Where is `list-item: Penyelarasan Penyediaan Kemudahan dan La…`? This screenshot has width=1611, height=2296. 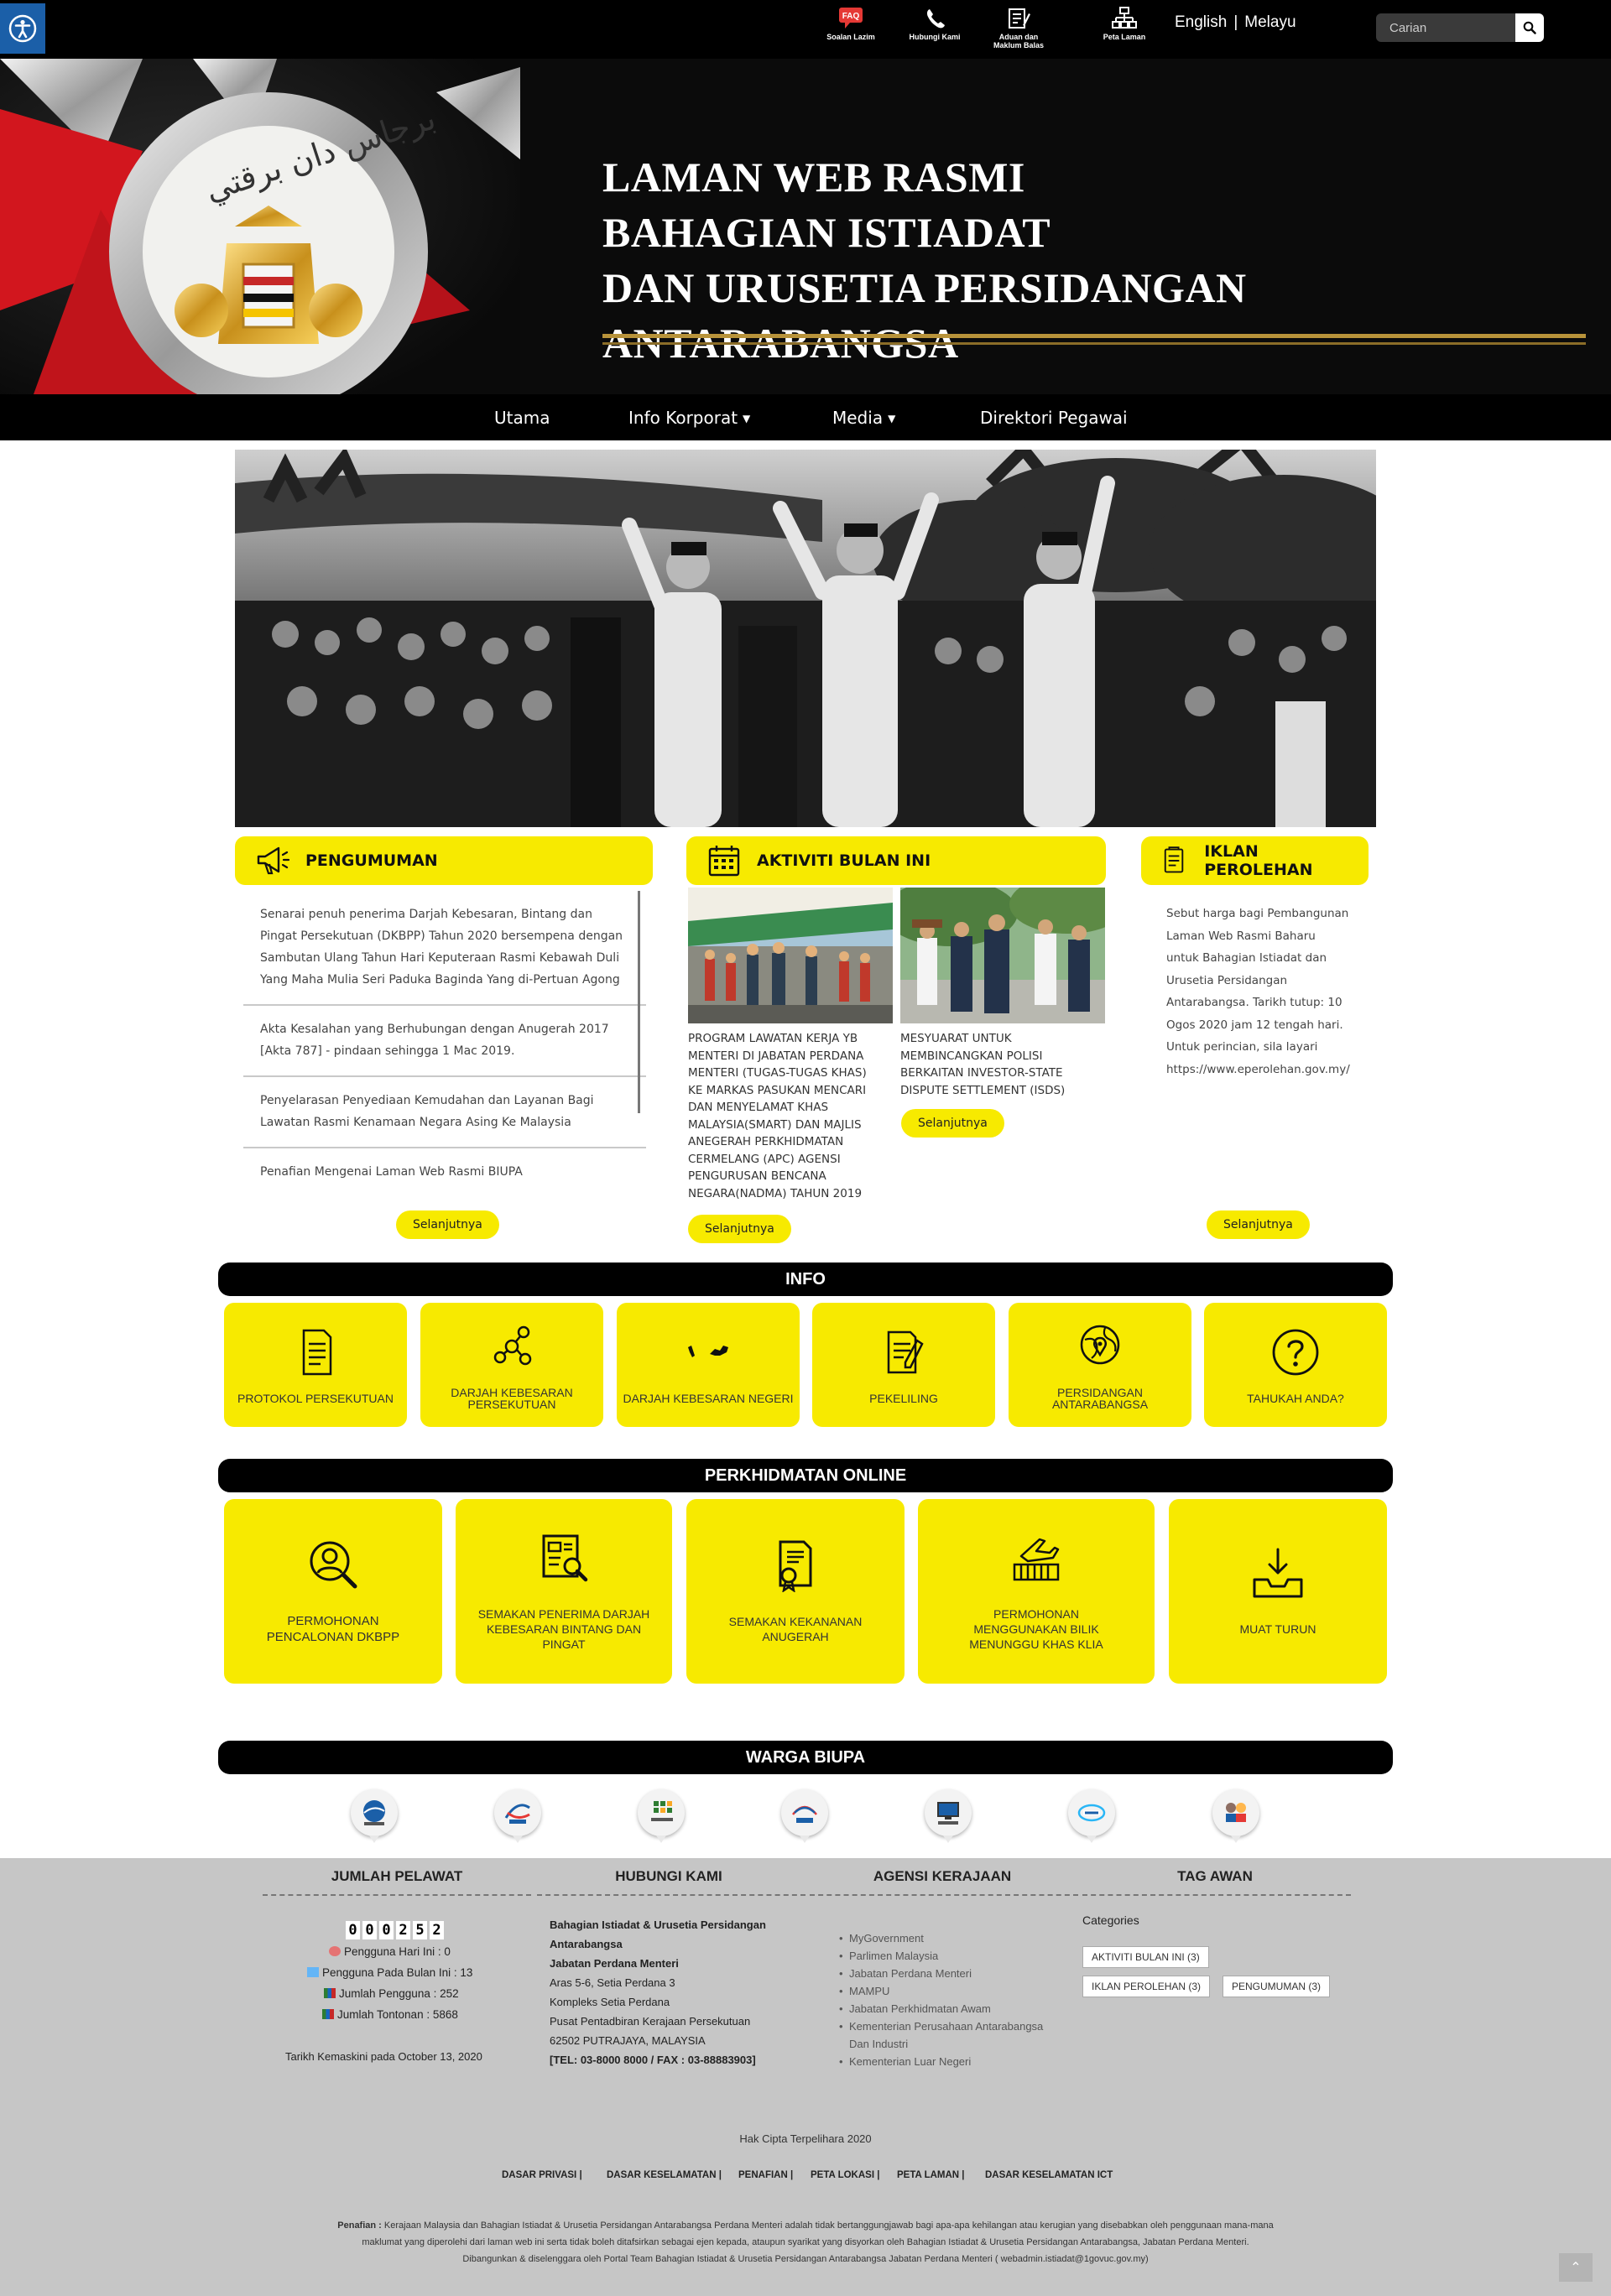 list-item: Penyelarasan Penyediaan Kemudahan dan La… is located at coordinates (445, 1112).